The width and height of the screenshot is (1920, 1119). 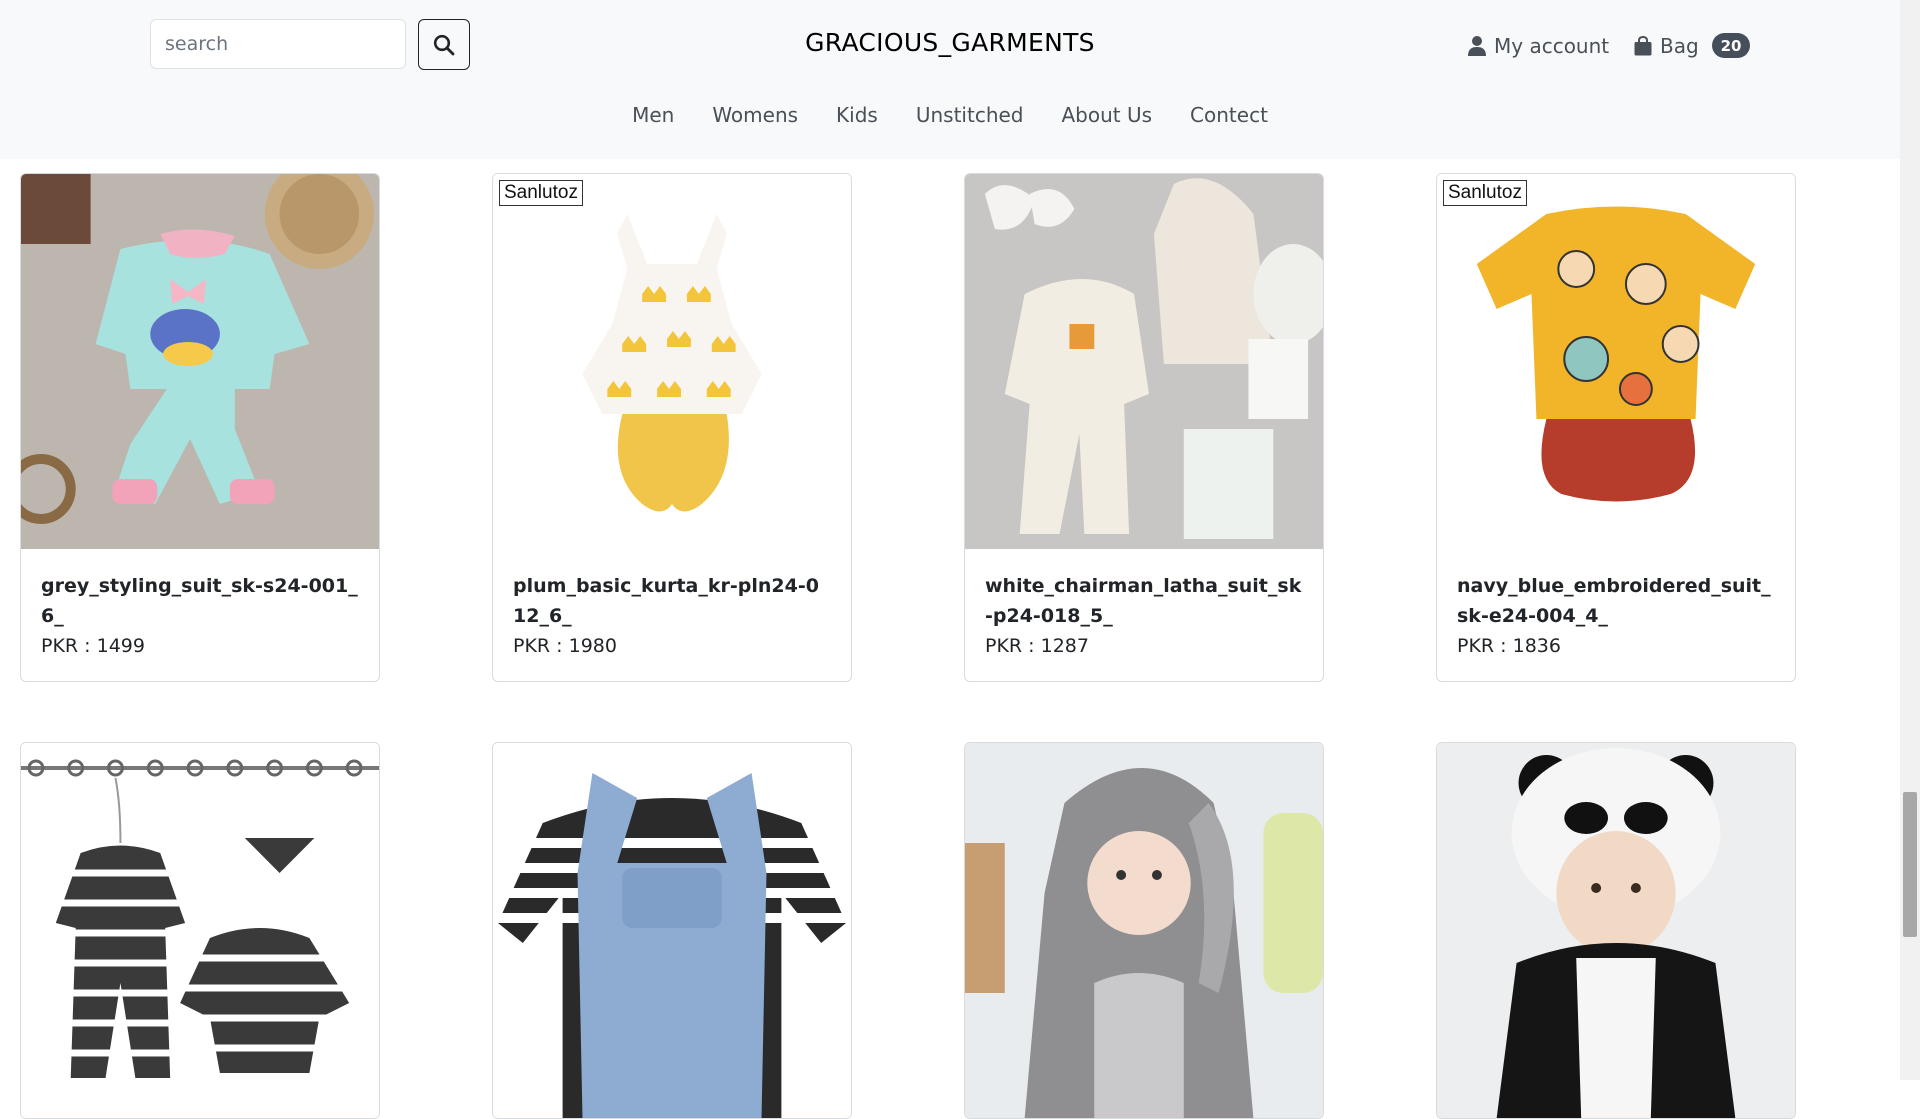 I want to click on bag-count-badge: 20, so click(x=1731, y=45).